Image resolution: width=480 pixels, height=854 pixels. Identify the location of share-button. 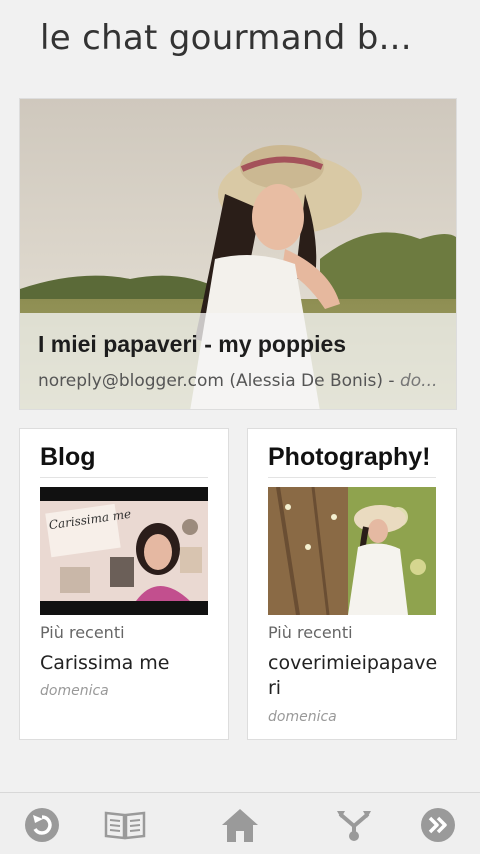
(354, 825).